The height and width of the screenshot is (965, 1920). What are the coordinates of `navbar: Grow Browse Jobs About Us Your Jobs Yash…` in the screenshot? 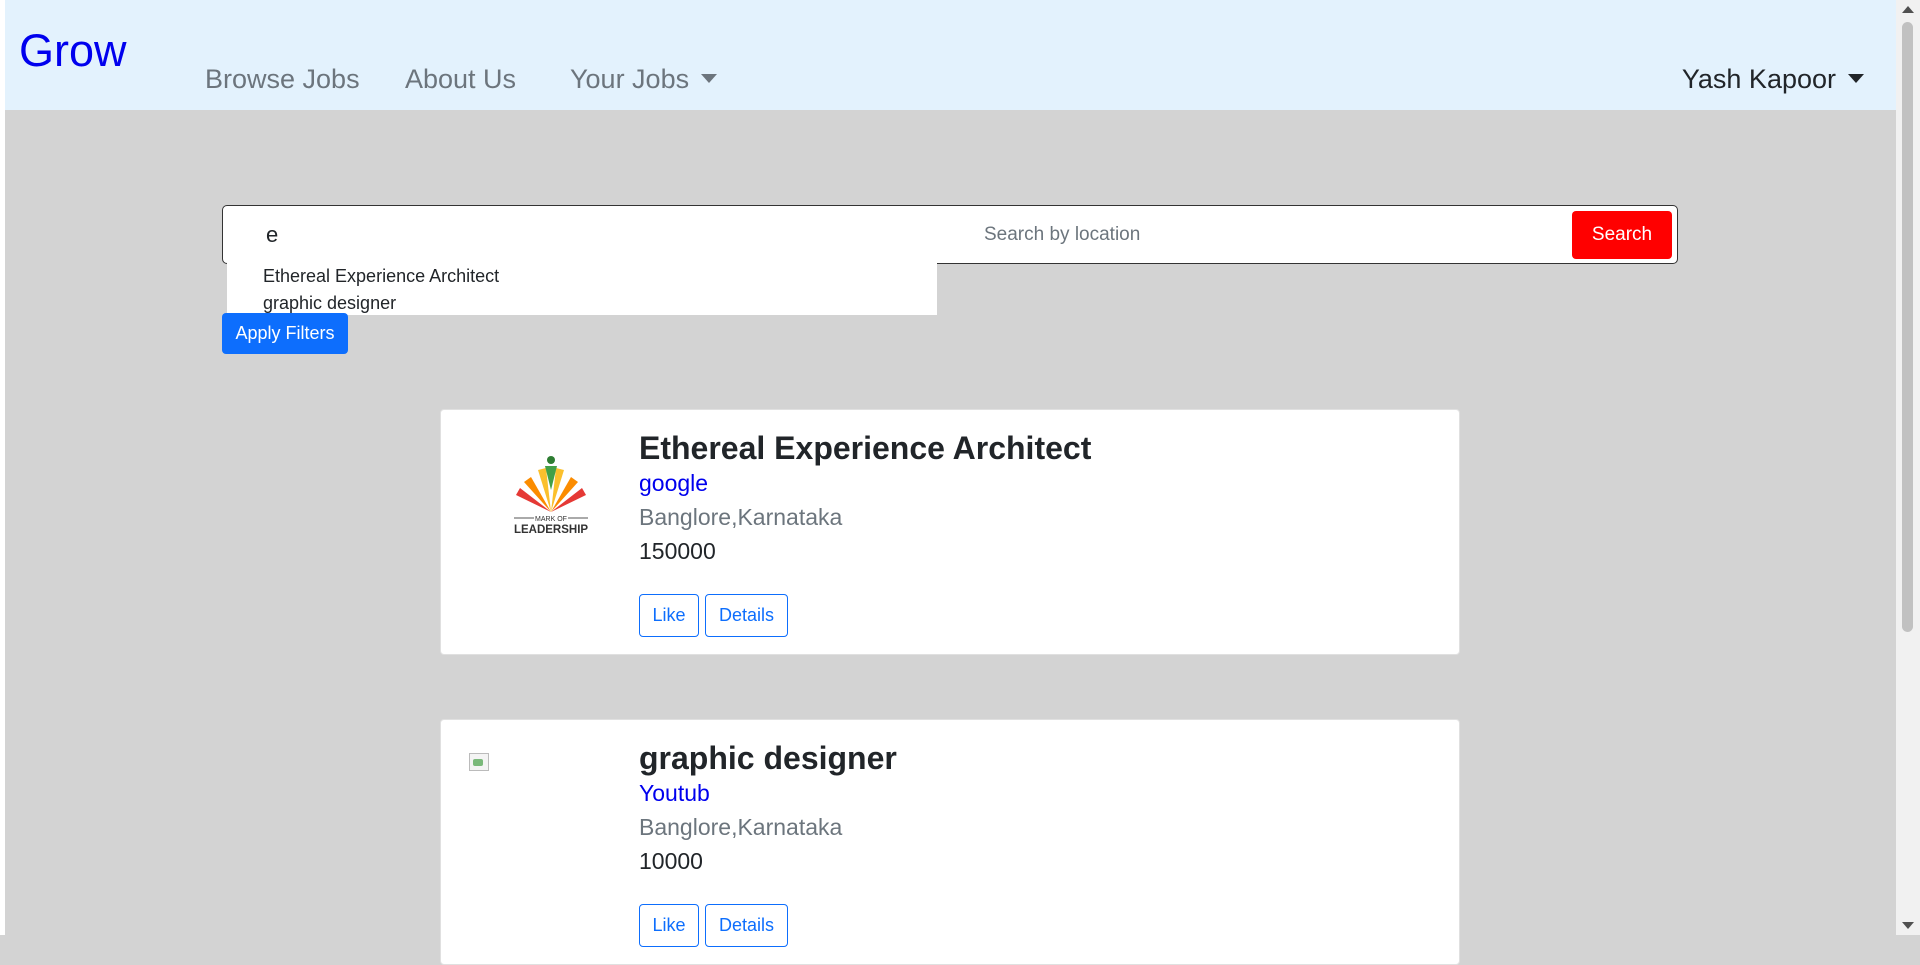 It's located at (950, 55).